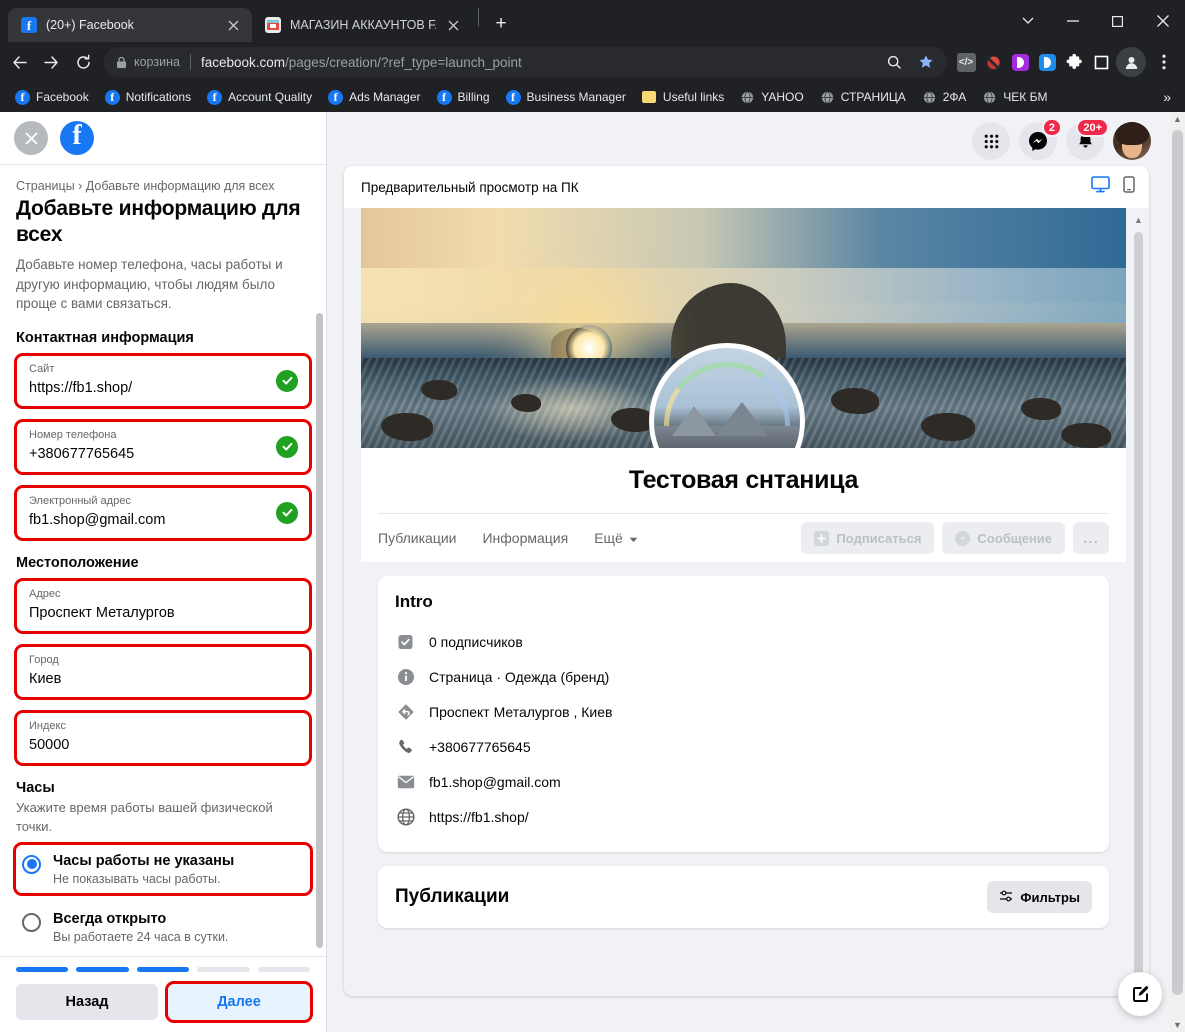 The image size is (1185, 1032). Describe the element at coordinates (259, 97) in the screenshot. I see `bookmark-account-quality: f Account Quality` at that location.